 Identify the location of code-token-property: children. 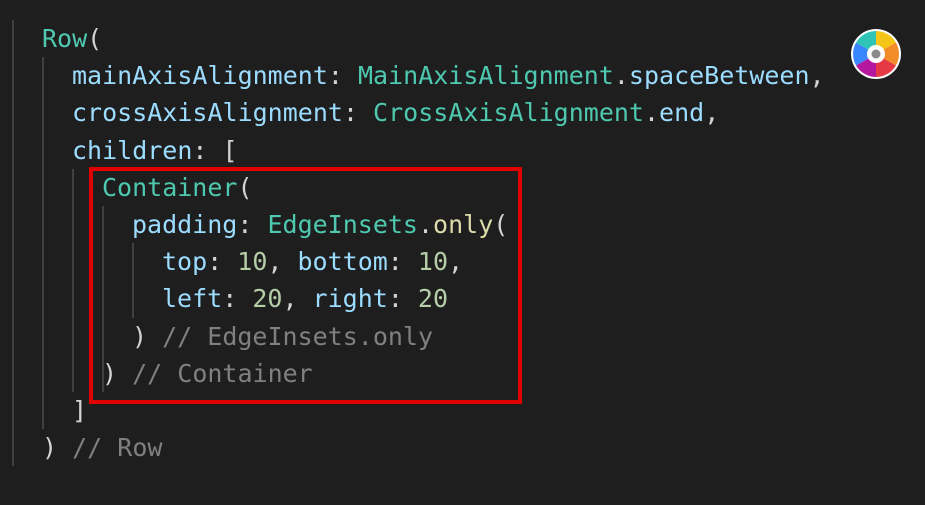
(132, 150).